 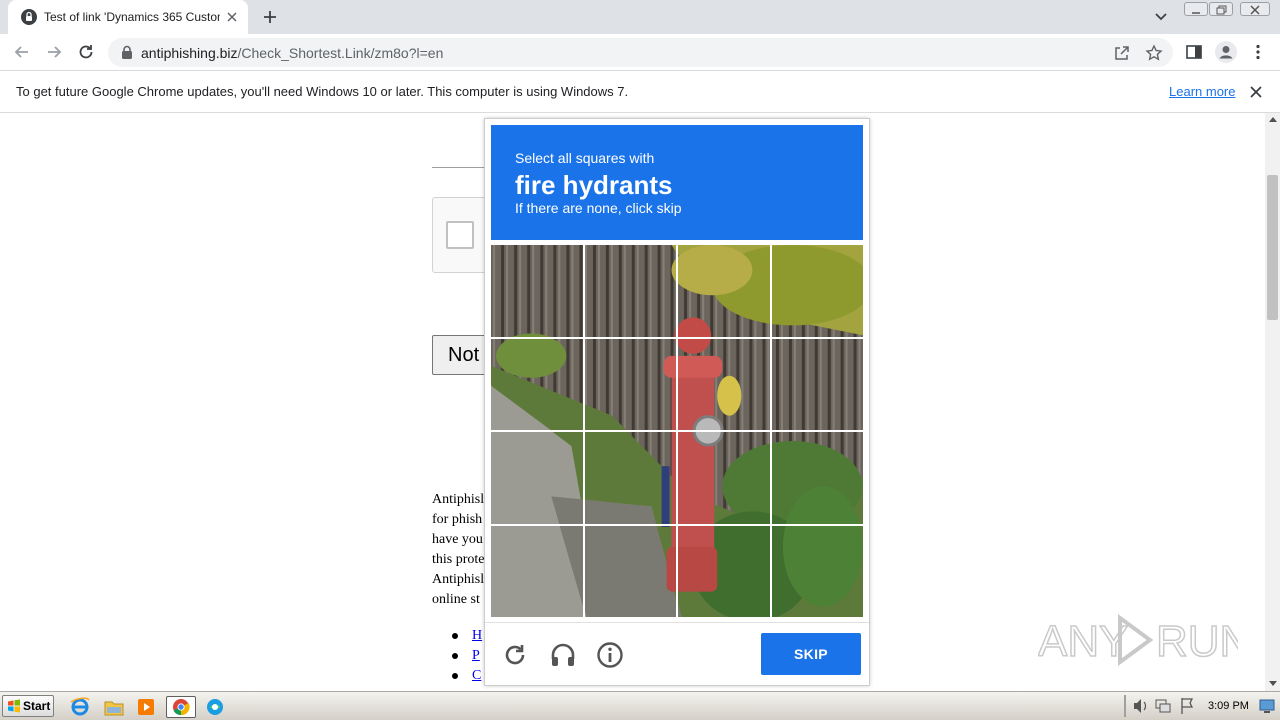 What do you see at coordinates (1122, 53) in the screenshot?
I see `share-icon` at bounding box center [1122, 53].